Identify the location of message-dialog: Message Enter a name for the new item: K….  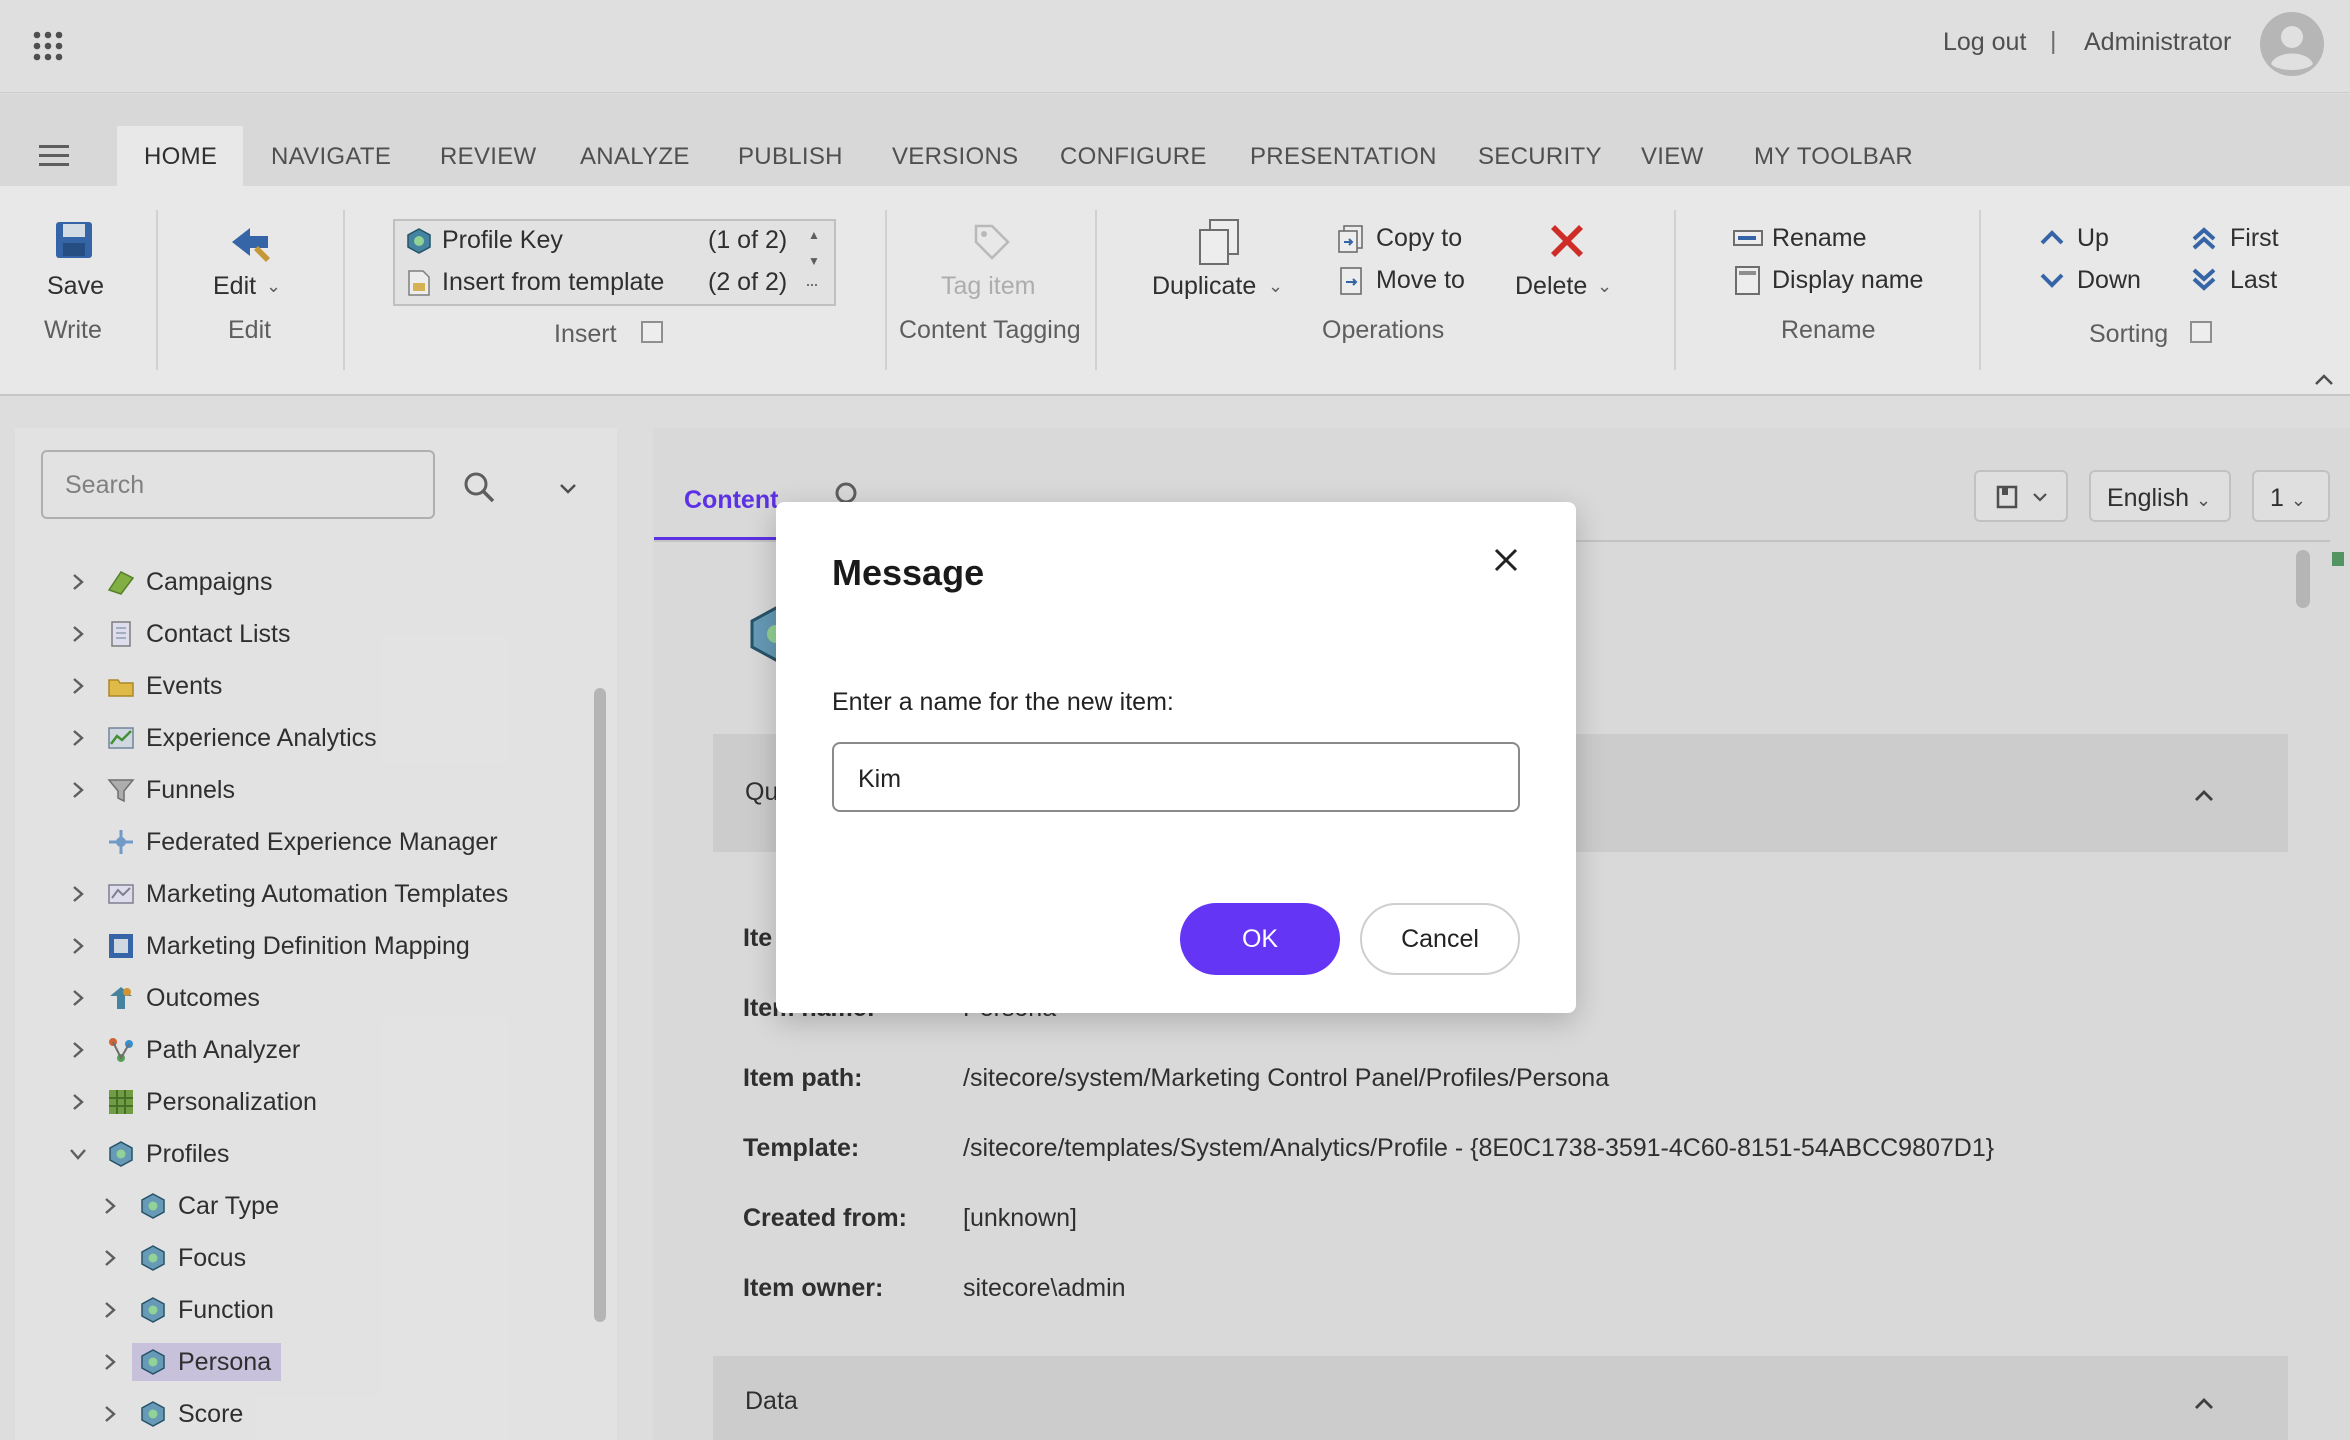
(1176, 757).